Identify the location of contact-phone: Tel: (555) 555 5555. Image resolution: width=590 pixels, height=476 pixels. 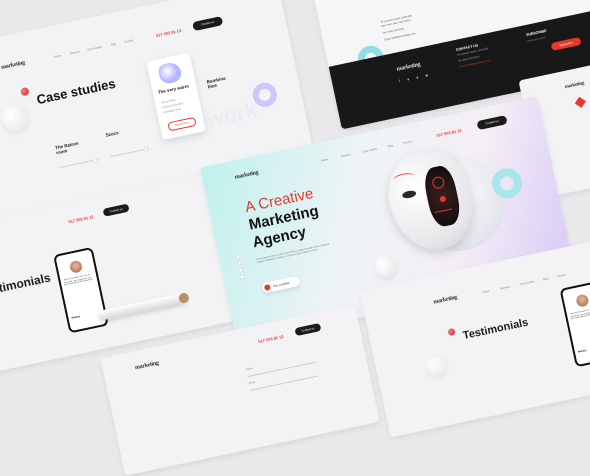
(394, 31).